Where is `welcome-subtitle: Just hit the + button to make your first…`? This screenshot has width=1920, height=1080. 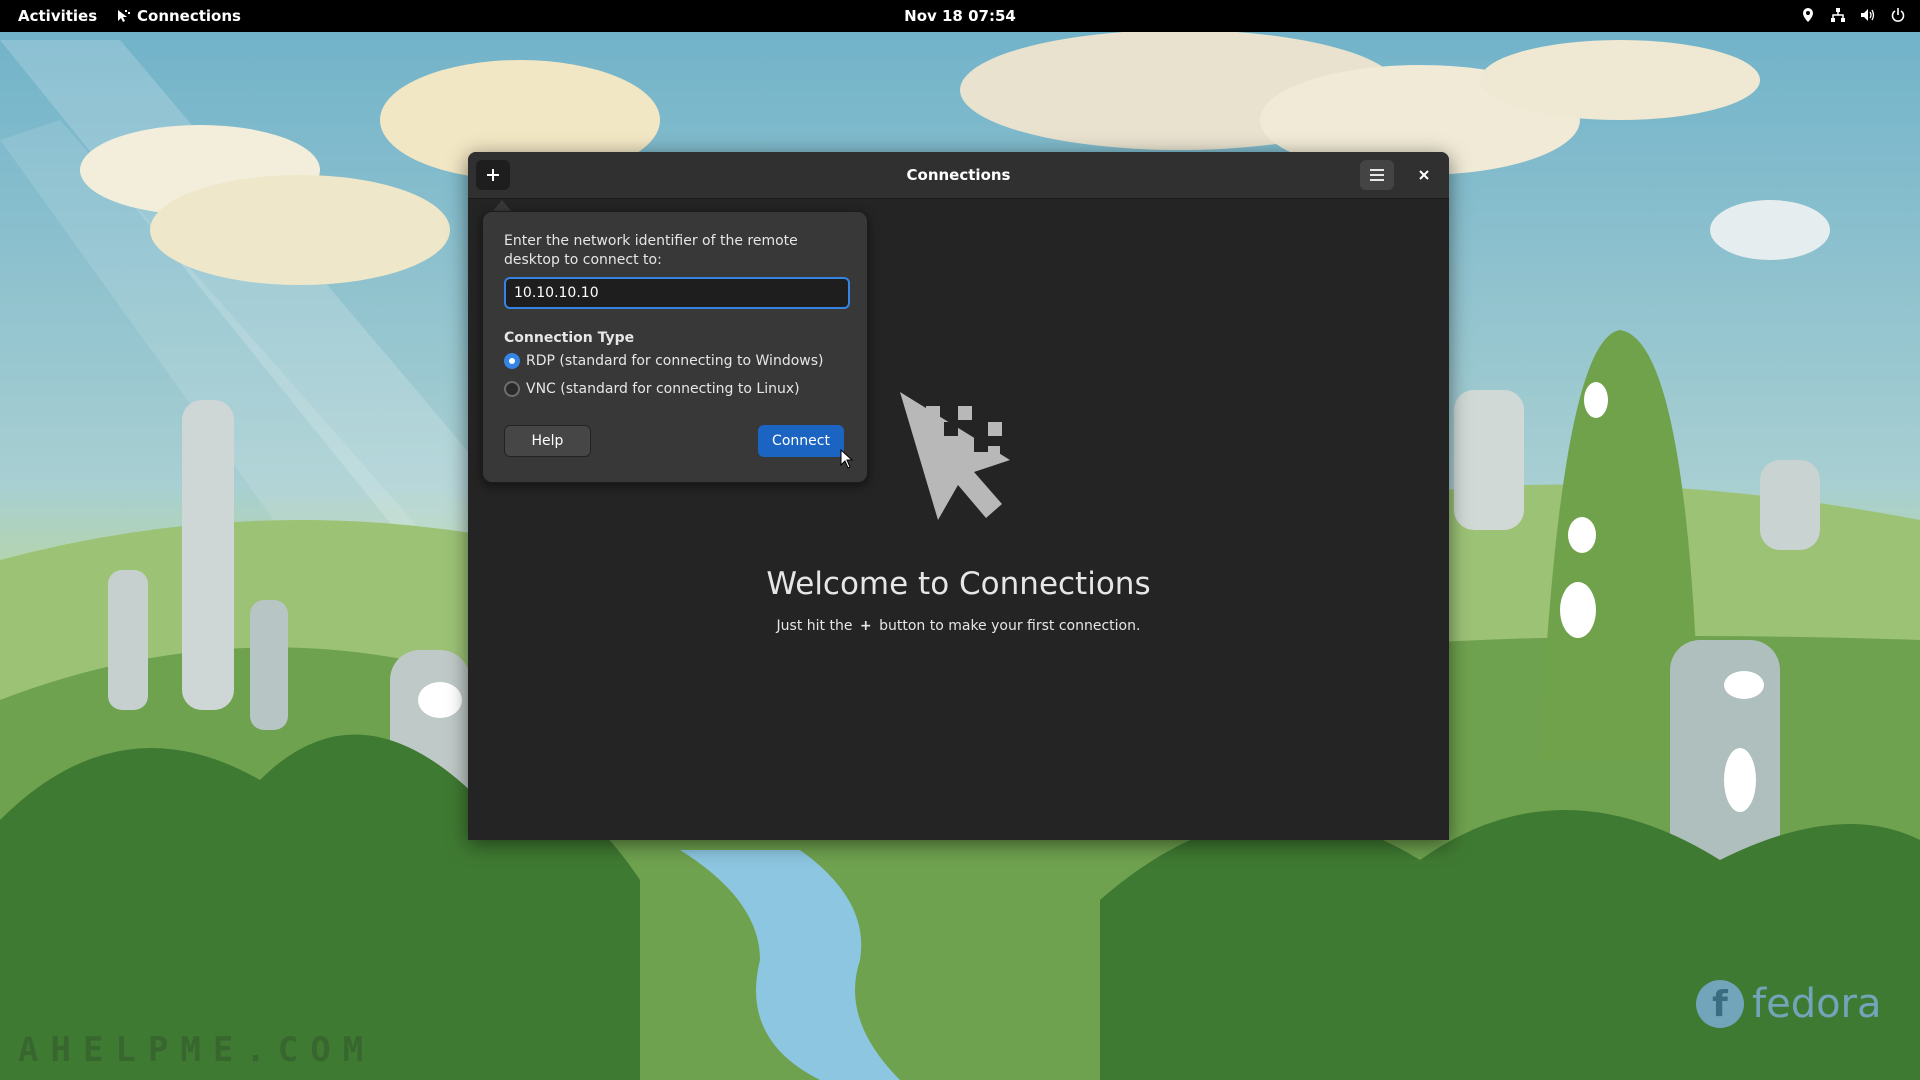 welcome-subtitle: Just hit the + button to make your first… is located at coordinates (958, 626).